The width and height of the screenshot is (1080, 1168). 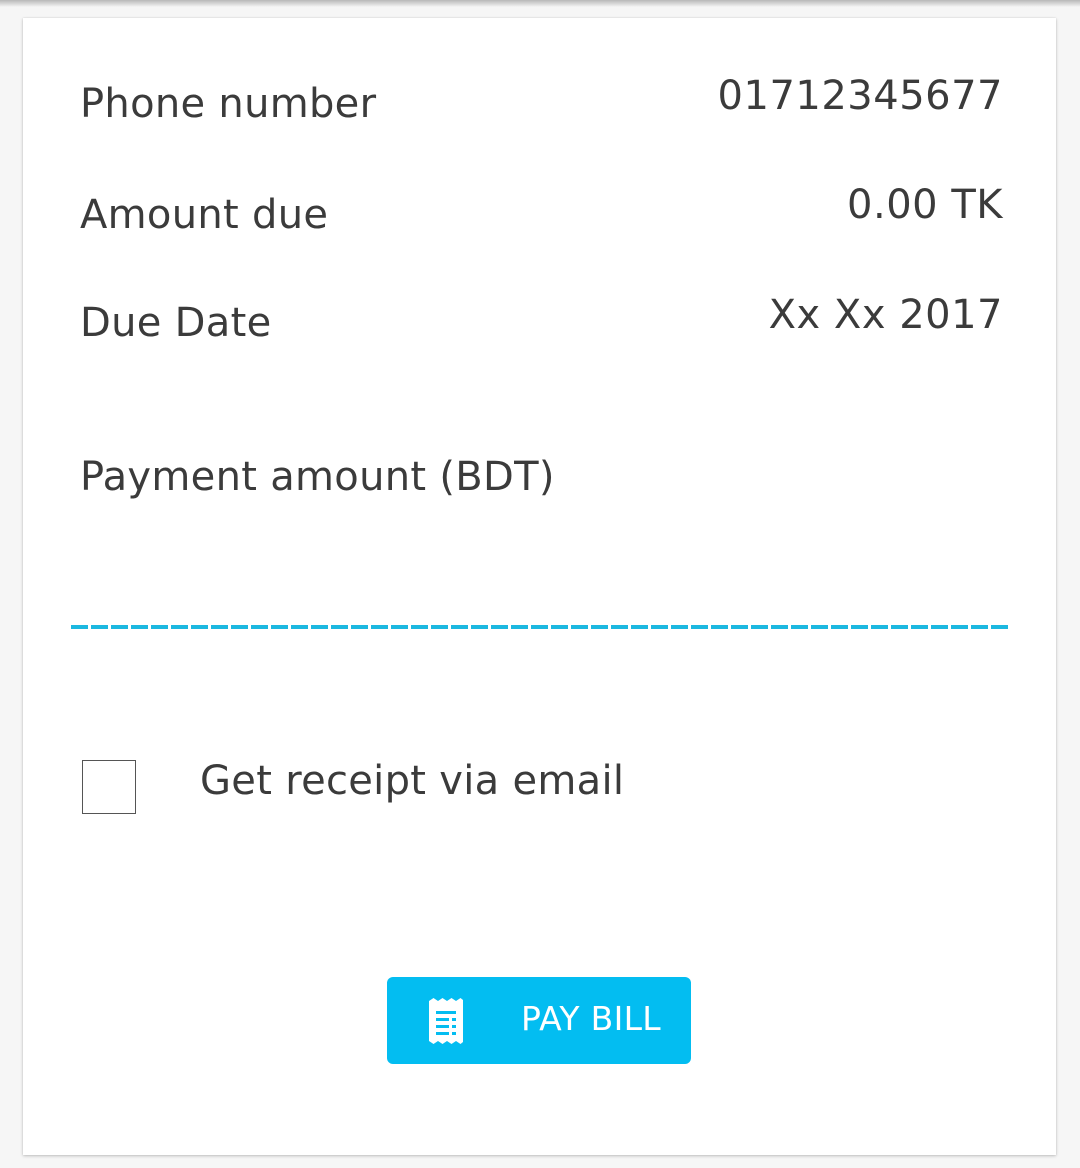 What do you see at coordinates (591, 1018) in the screenshot?
I see `pay-bill-label: PAY BILL` at bounding box center [591, 1018].